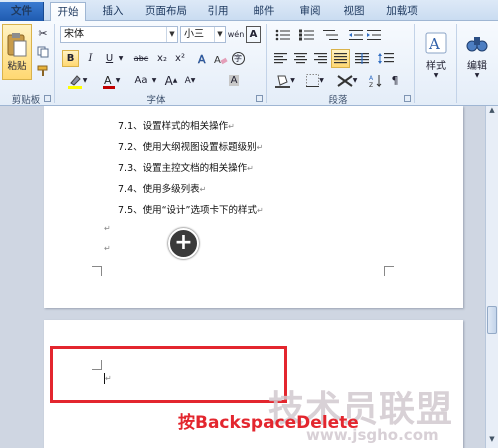  Describe the element at coordinates (162, 58) in the screenshot. I see `subscript-button: x₂` at that location.